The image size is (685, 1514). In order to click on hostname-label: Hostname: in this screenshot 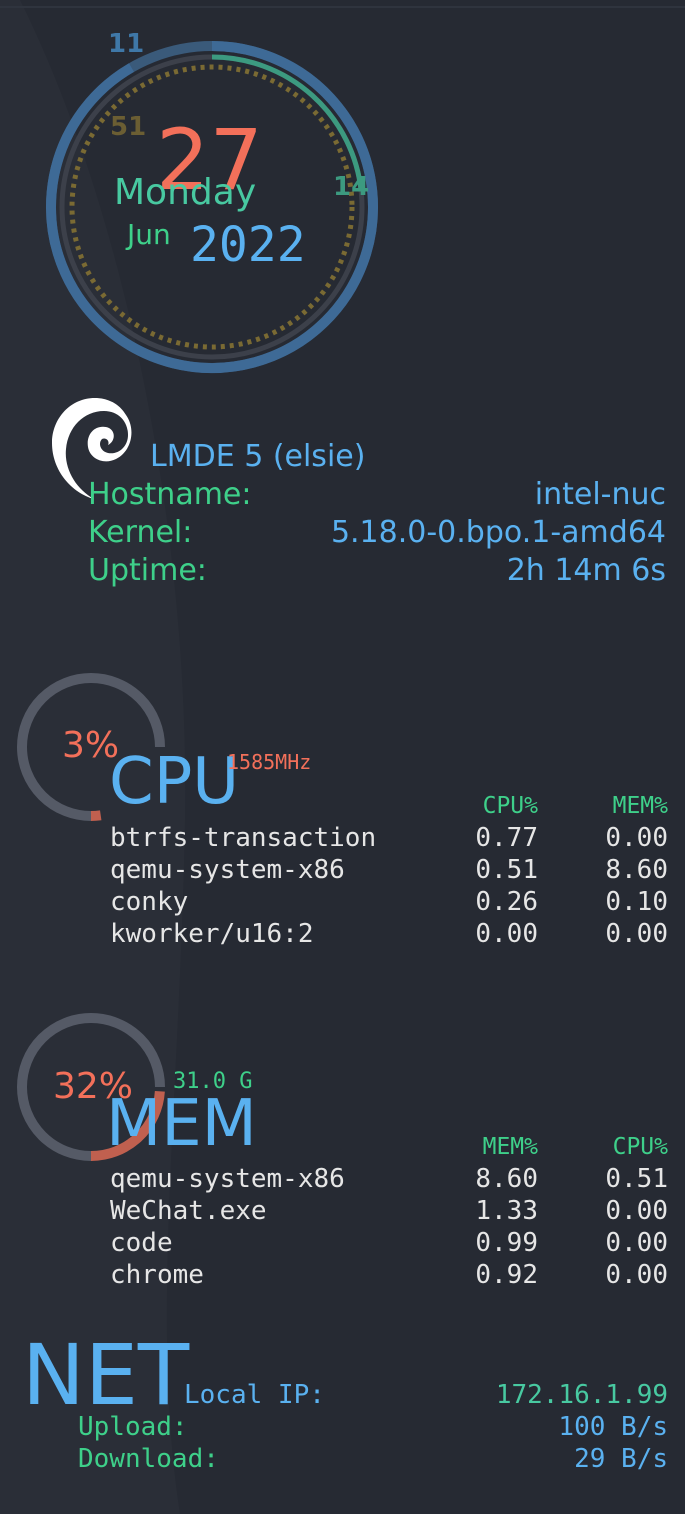, I will do `click(170, 494)`.